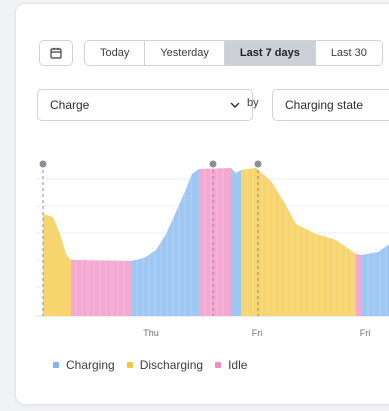 This screenshot has width=389, height=411. I want to click on range-last-30-days: Last 30, so click(348, 53).